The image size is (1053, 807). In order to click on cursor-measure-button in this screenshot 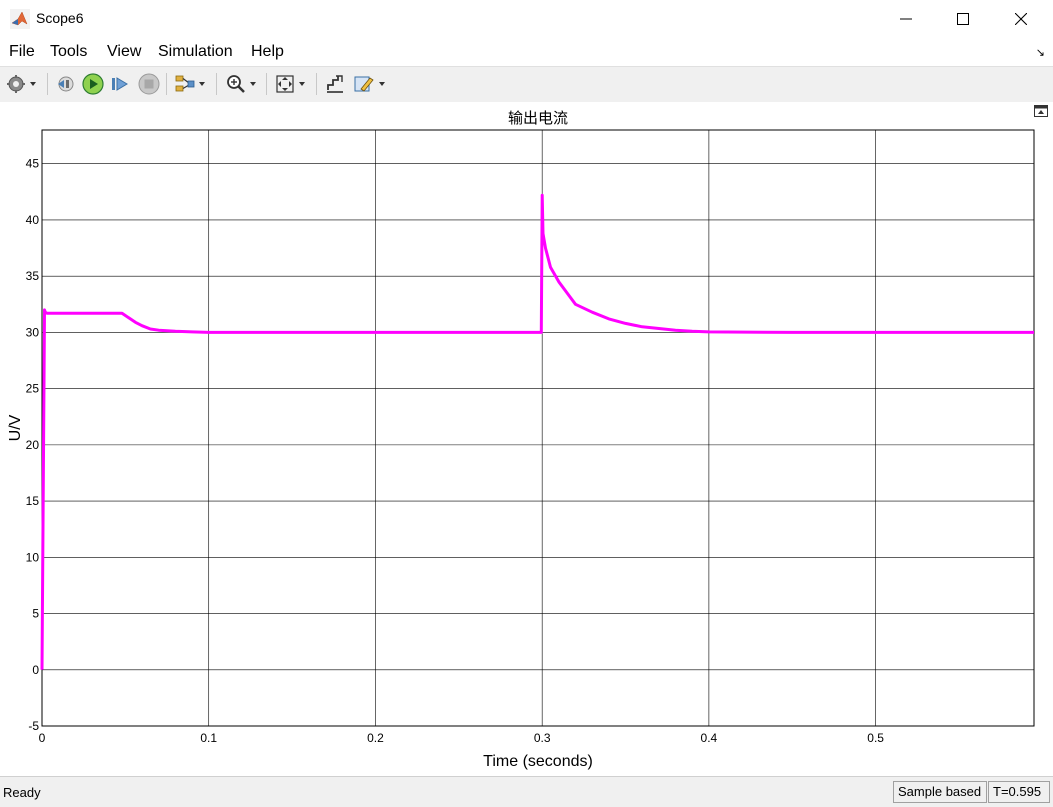, I will do `click(335, 84)`.